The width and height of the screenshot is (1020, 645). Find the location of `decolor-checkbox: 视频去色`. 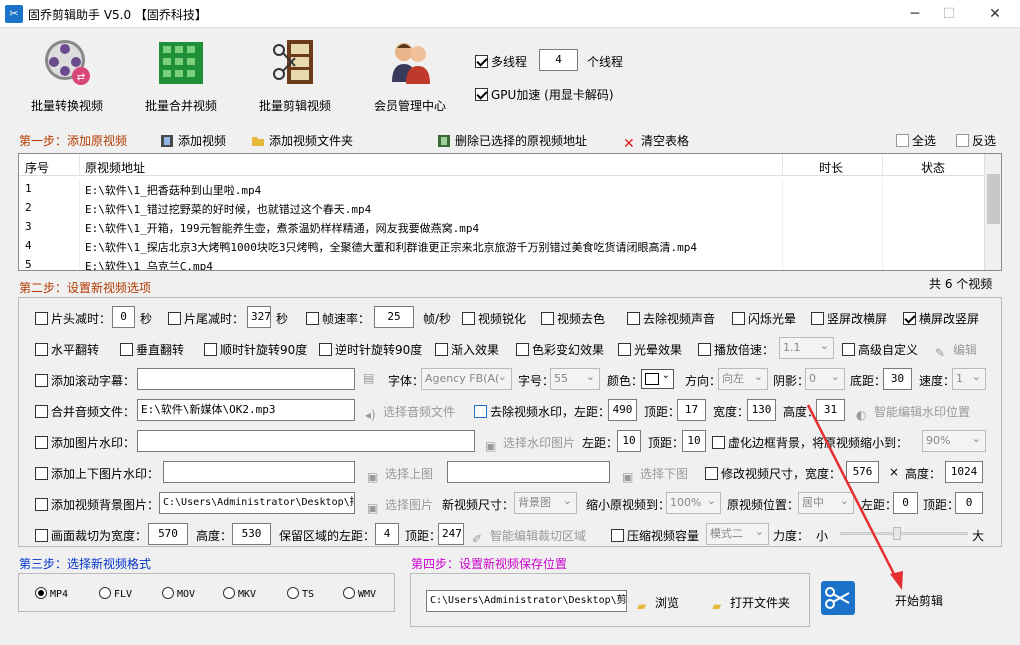

decolor-checkbox: 视频去色 is located at coordinates (573, 318).